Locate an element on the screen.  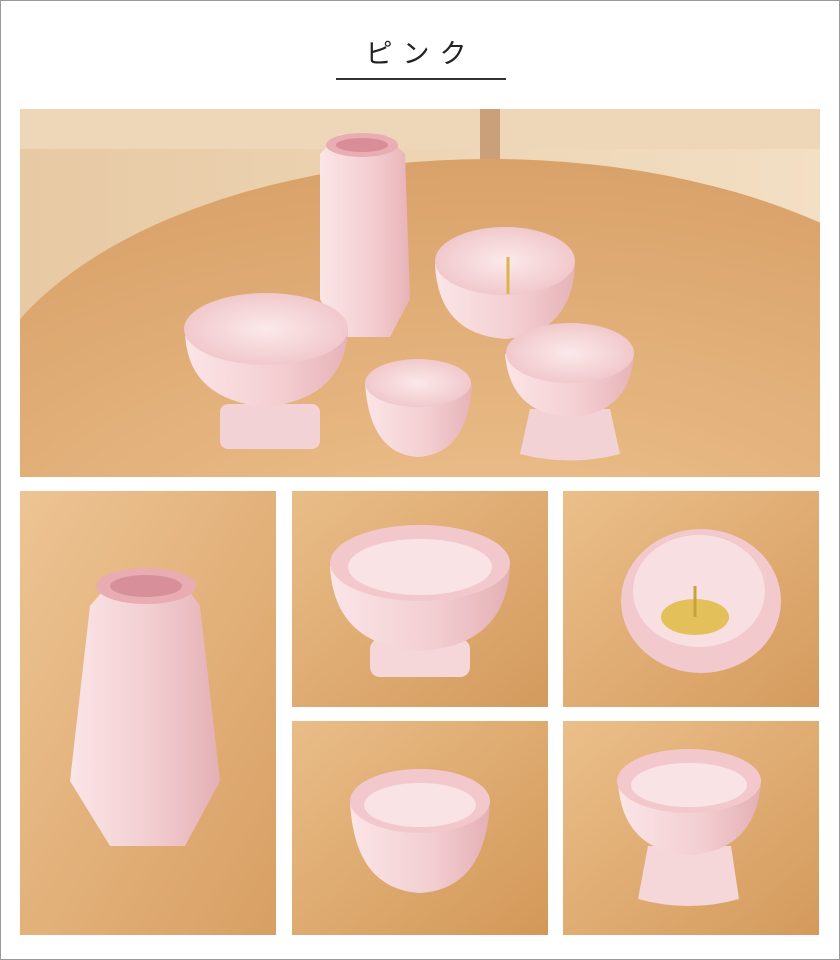
title-underline is located at coordinates (421, 79).